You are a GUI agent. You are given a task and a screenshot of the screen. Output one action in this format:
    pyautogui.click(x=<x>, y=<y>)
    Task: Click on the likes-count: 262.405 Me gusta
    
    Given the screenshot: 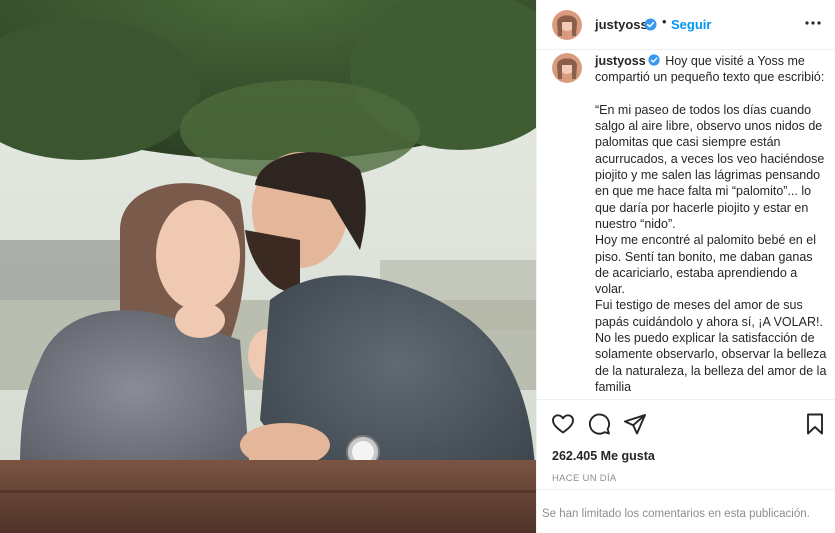 What is the action you would take?
    pyautogui.click(x=603, y=456)
    